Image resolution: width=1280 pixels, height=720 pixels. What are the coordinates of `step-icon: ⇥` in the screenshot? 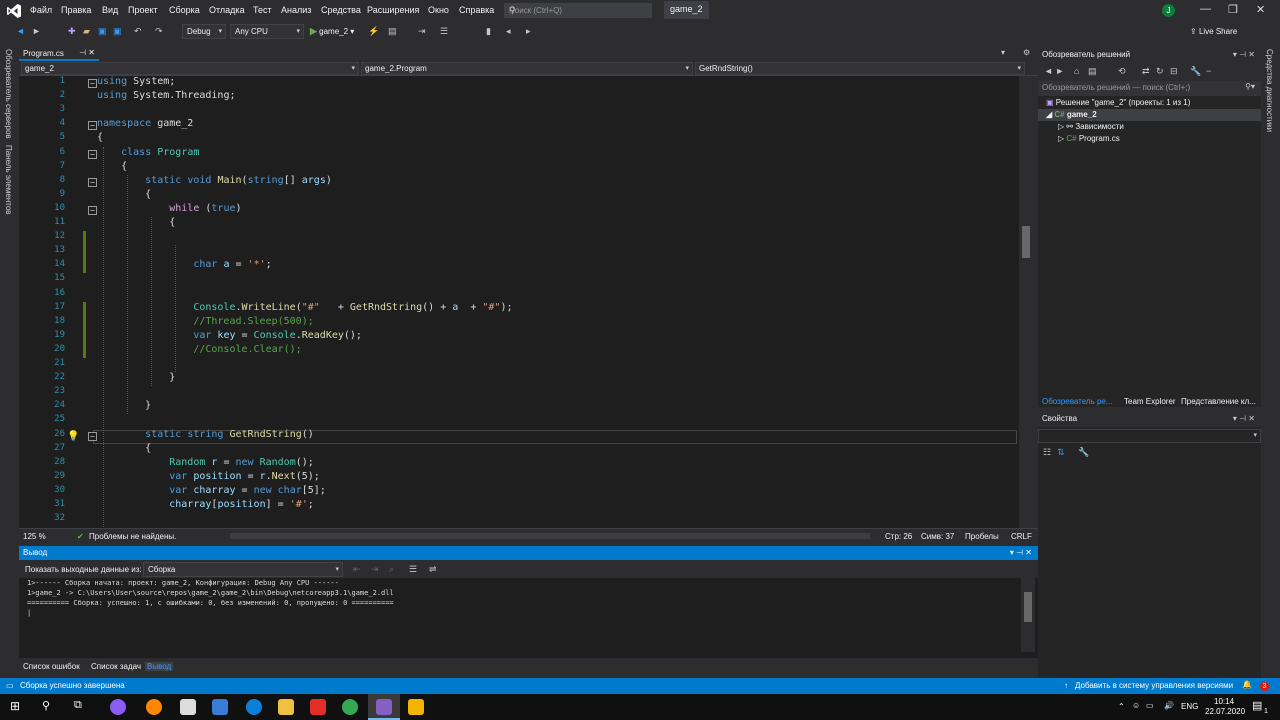 It's located at (422, 31).